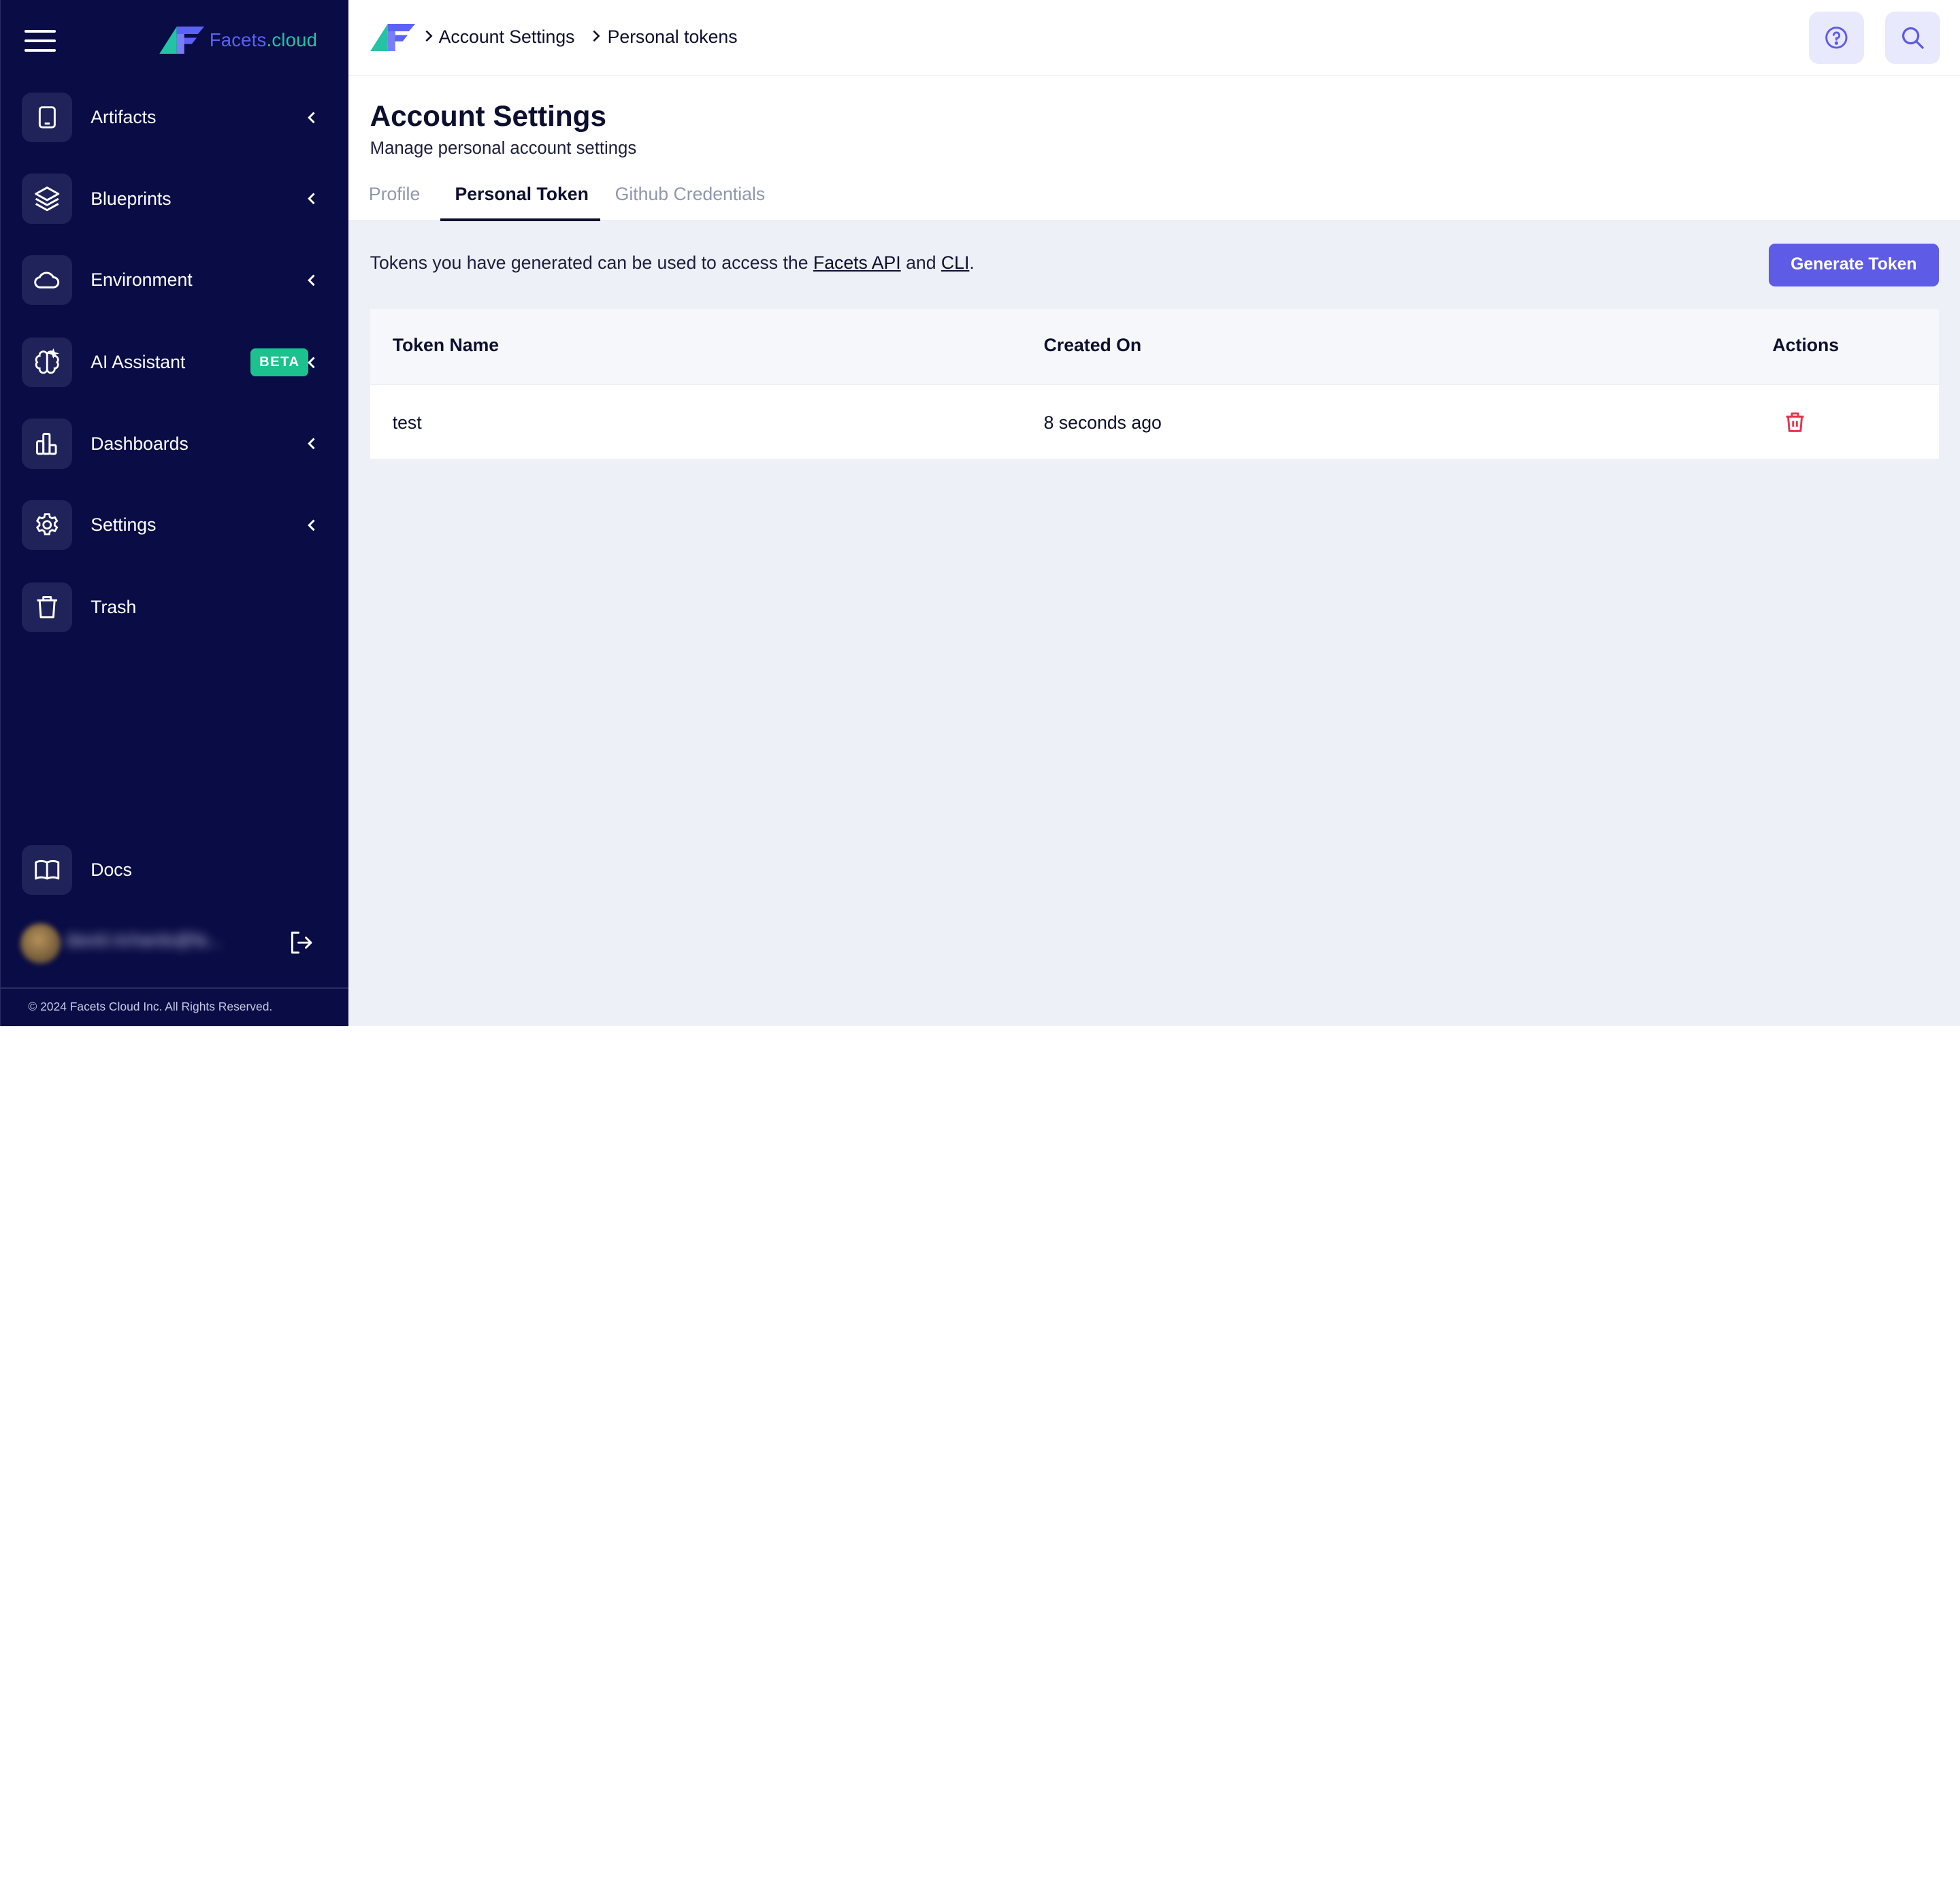  Describe the element at coordinates (140, 443) in the screenshot. I see `sidebar-item-label: Dashboards` at that location.